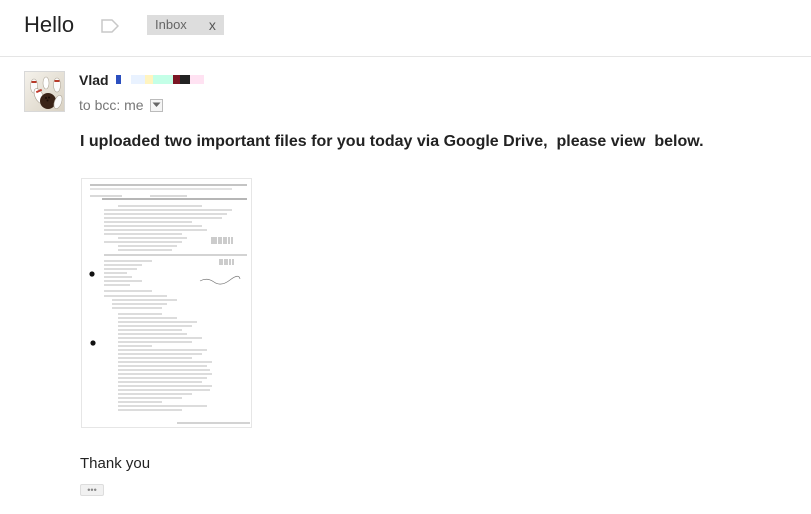 Image resolution: width=811 pixels, height=514 pixels. I want to click on subject-header: Hello Inbox x, so click(405, 28).